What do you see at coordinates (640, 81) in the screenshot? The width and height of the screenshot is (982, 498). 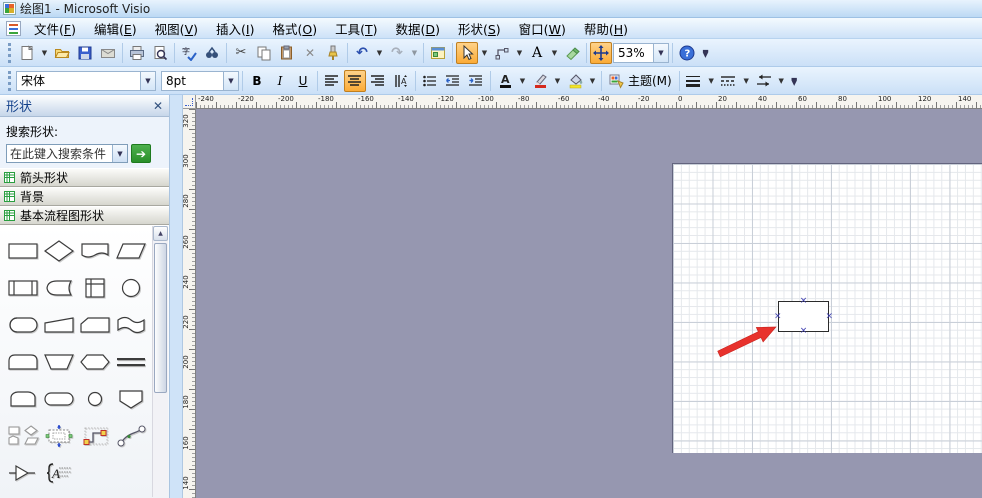 I see `theme-button: 主题(M)` at bounding box center [640, 81].